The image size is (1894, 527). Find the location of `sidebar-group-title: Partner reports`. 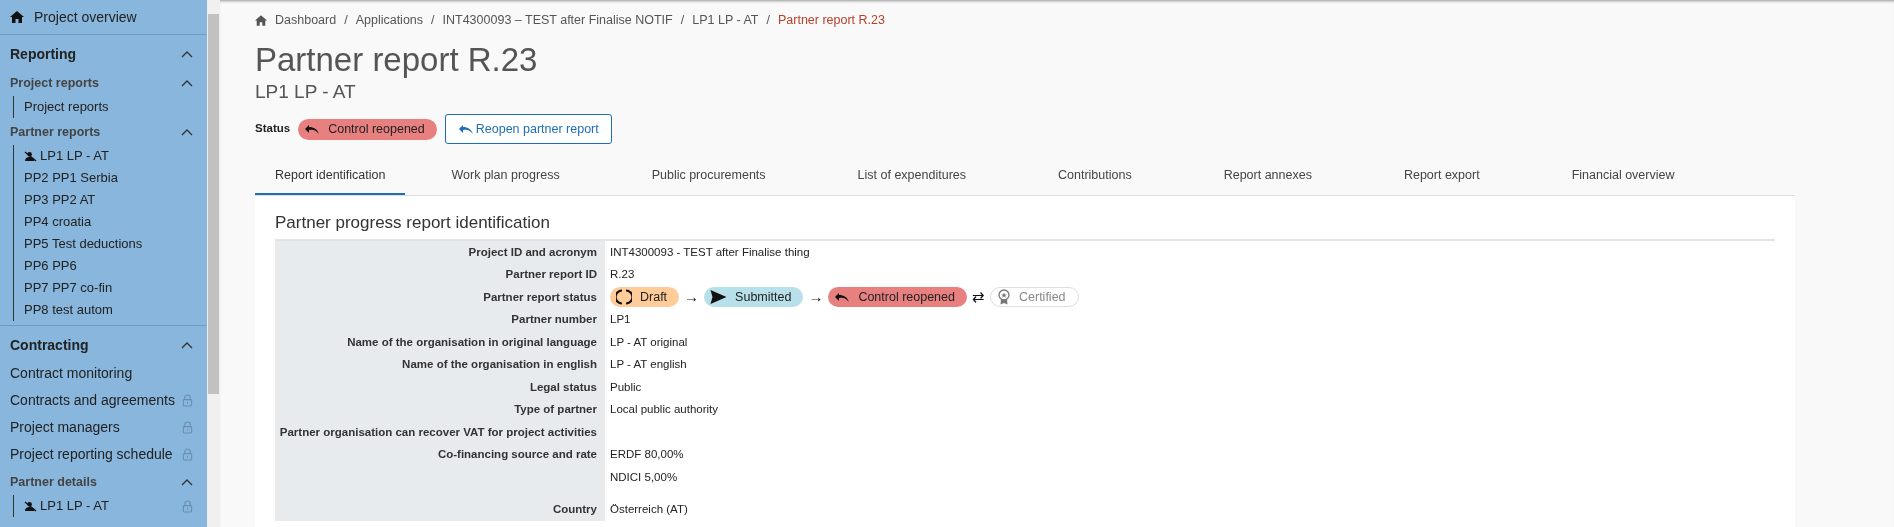

sidebar-group-title: Partner reports is located at coordinates (55, 132).